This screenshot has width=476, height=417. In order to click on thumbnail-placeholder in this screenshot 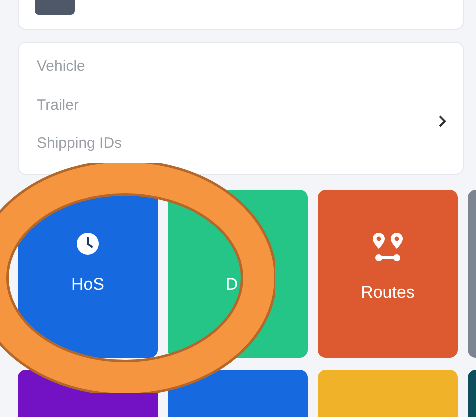, I will do `click(55, 7)`.